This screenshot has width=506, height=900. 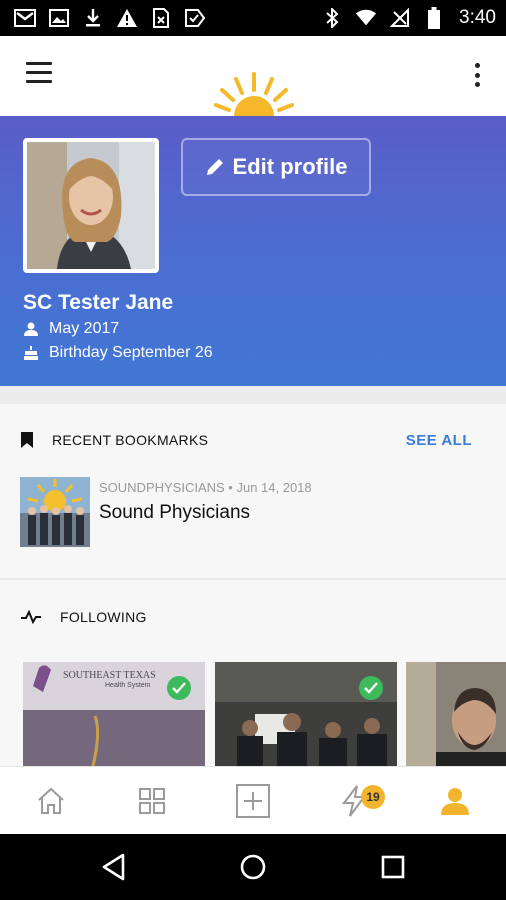 I want to click on bookmarks-heading-label: RECENT BOOKMARKS, so click(x=130, y=440).